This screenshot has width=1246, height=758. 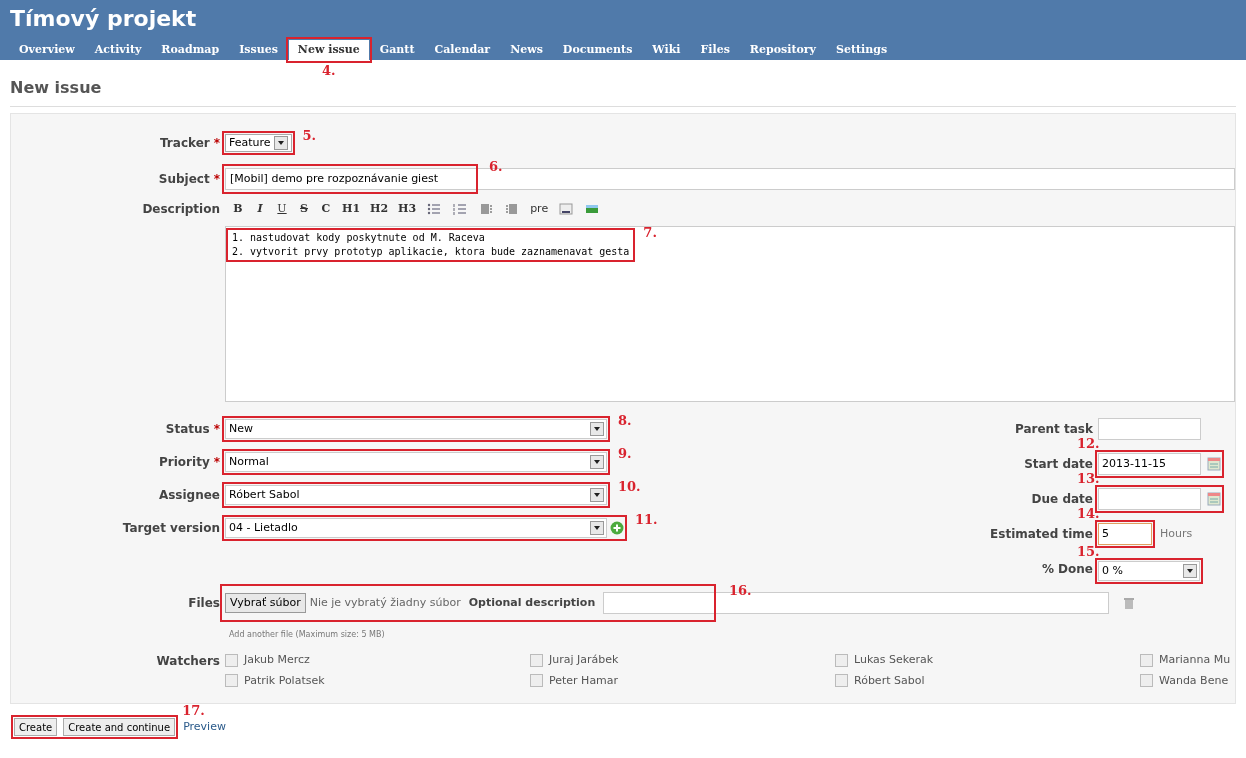 I want to click on dropdown-select: 0 %, so click(x=1149, y=571).